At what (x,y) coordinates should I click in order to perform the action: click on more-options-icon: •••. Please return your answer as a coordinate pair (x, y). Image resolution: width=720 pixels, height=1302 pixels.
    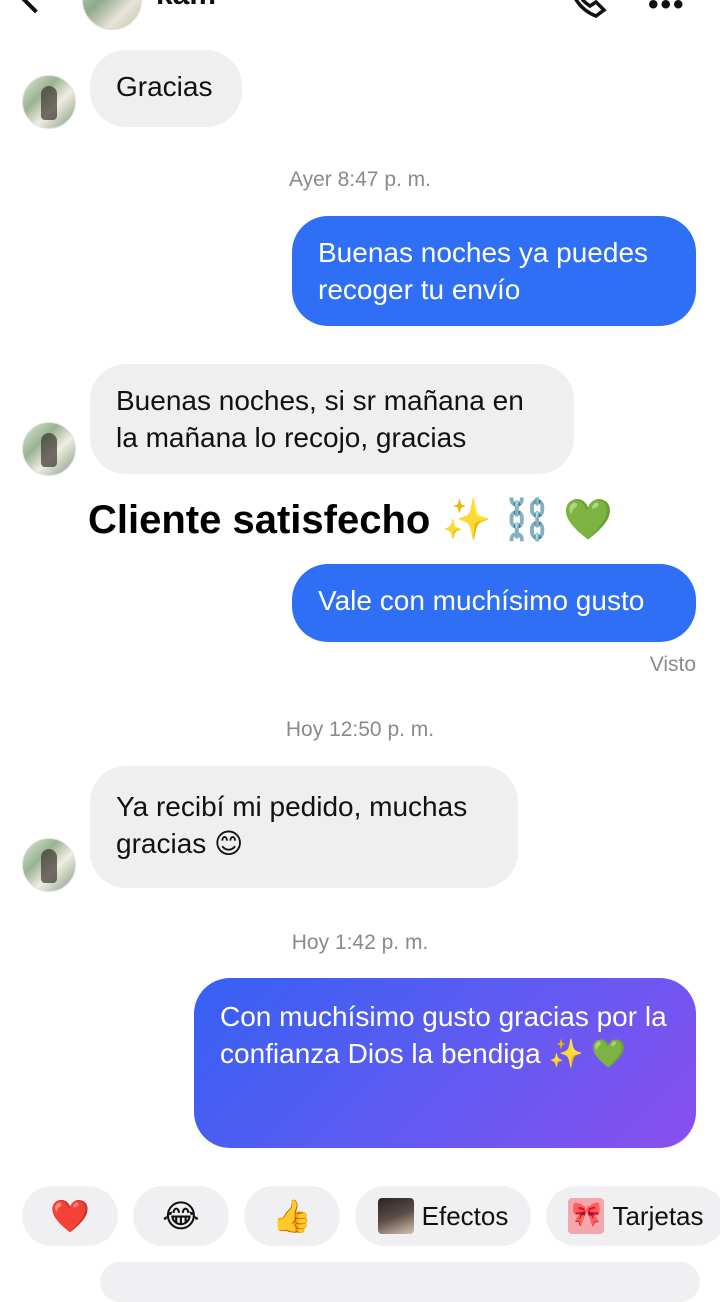
    Looking at the image, I should click on (667, 11).